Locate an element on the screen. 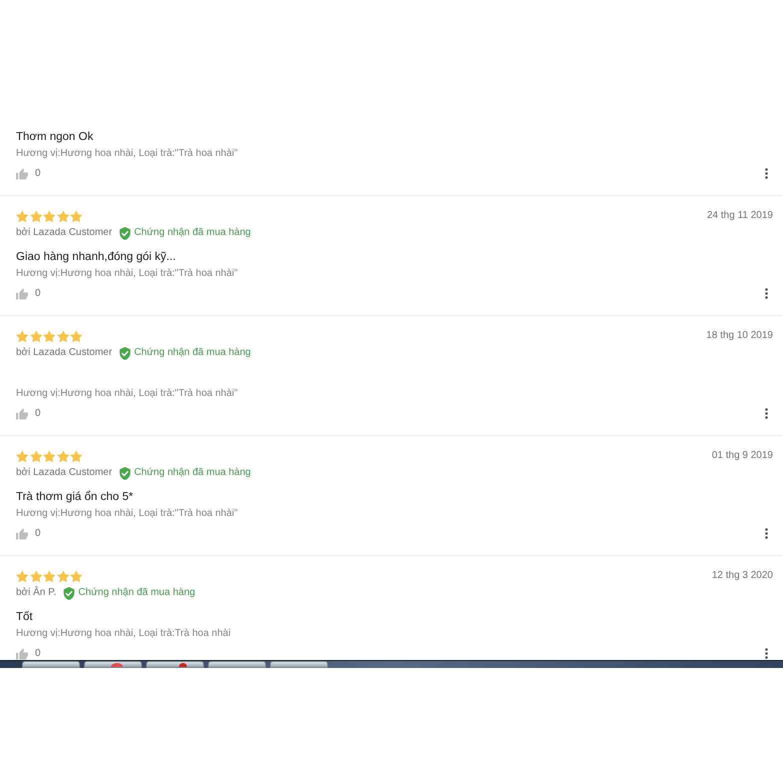  review-date: 24 thg 11 2019 is located at coordinates (740, 216).